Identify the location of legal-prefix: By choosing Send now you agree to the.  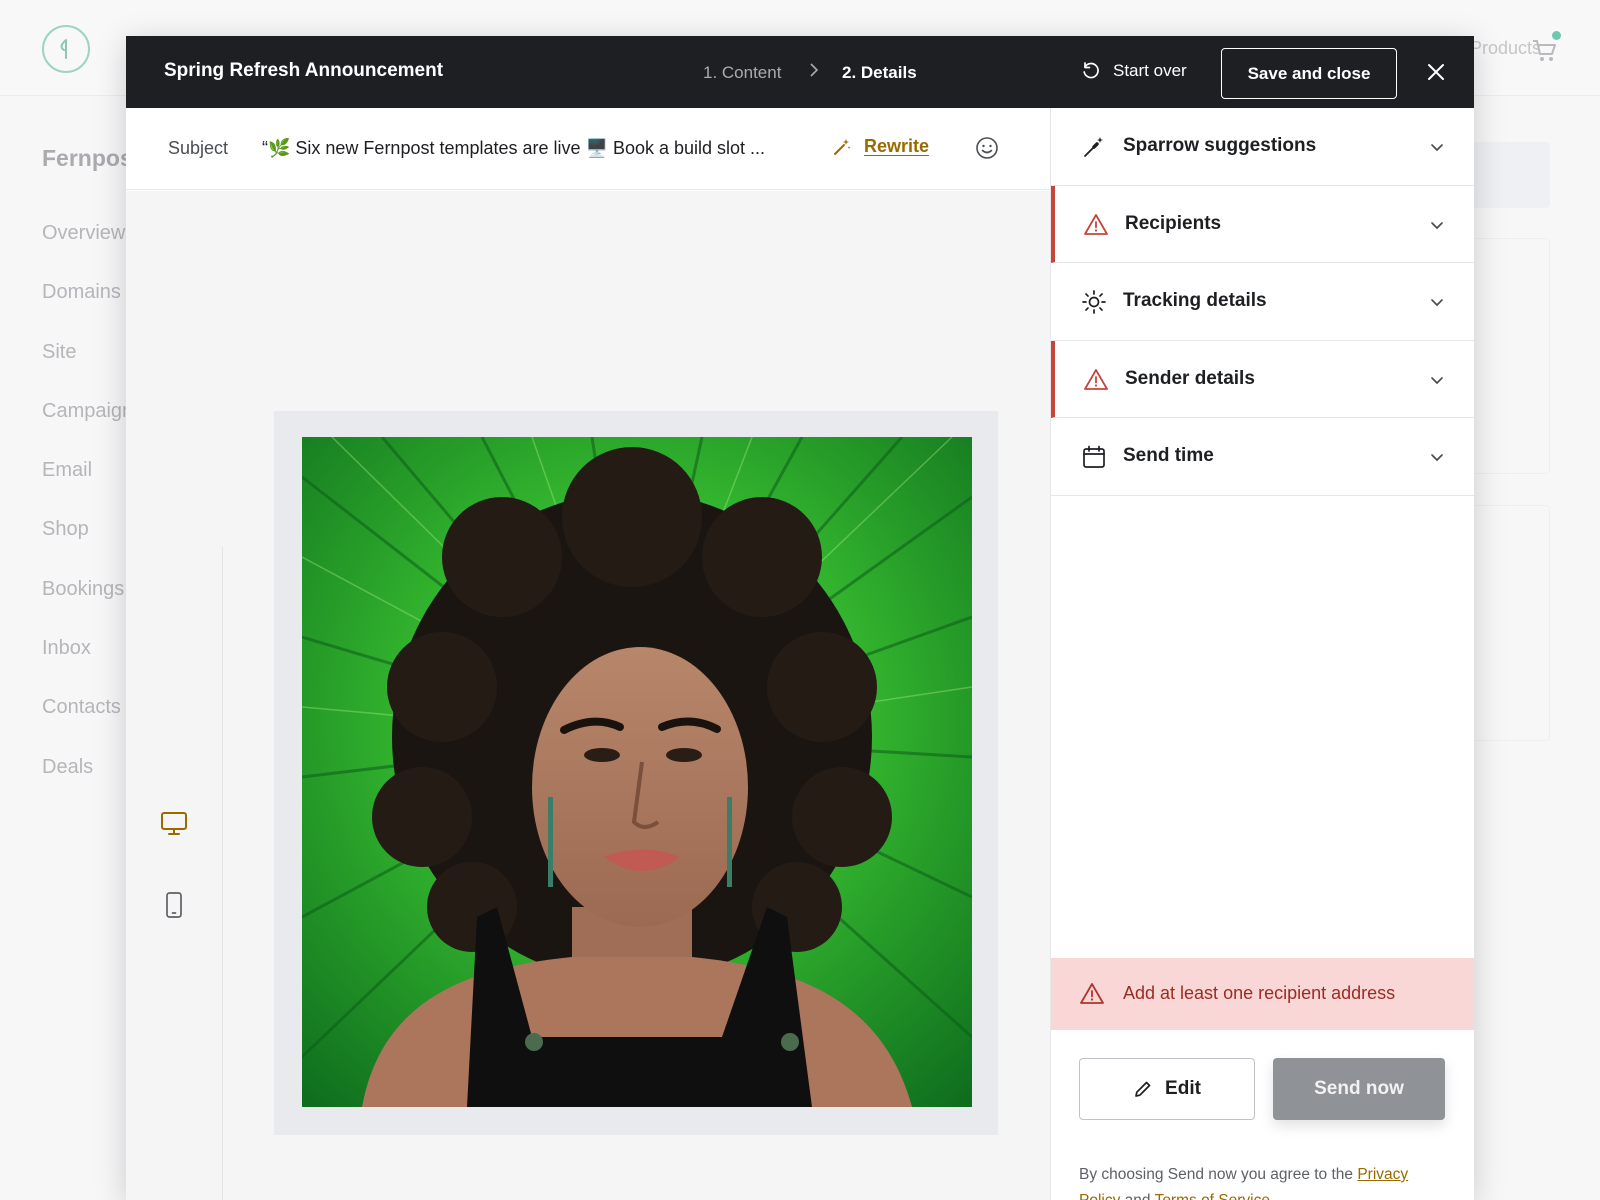
(1218, 1174).